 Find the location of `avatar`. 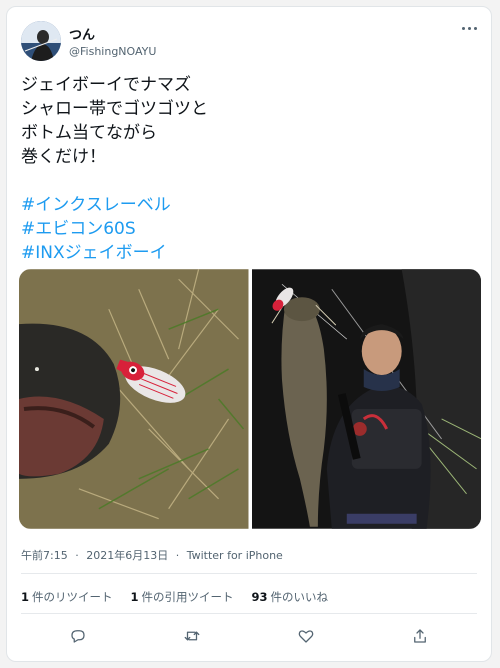

avatar is located at coordinates (41, 41).